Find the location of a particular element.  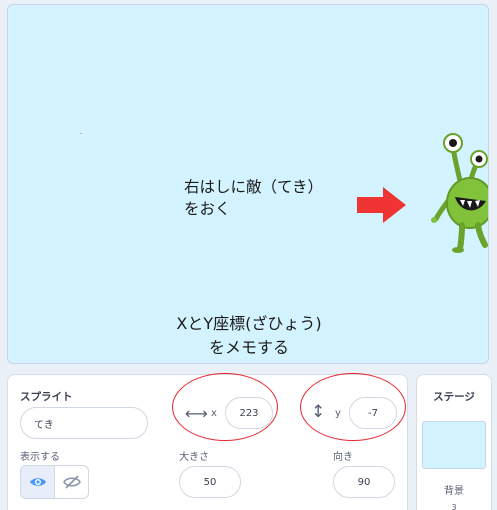

direction-input: 90 is located at coordinates (364, 482).